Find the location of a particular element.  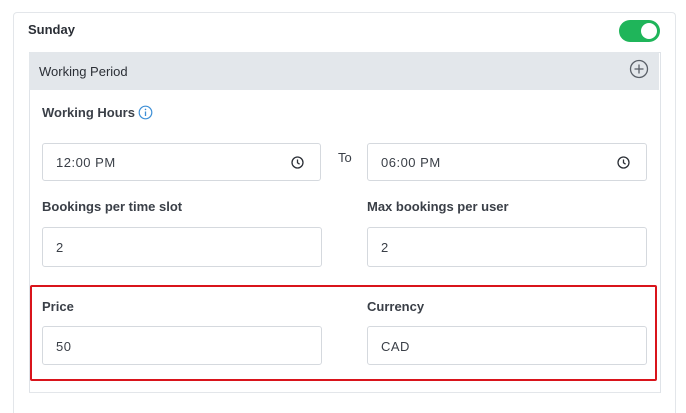

bookings-per-slot-input: 2 is located at coordinates (182, 247).